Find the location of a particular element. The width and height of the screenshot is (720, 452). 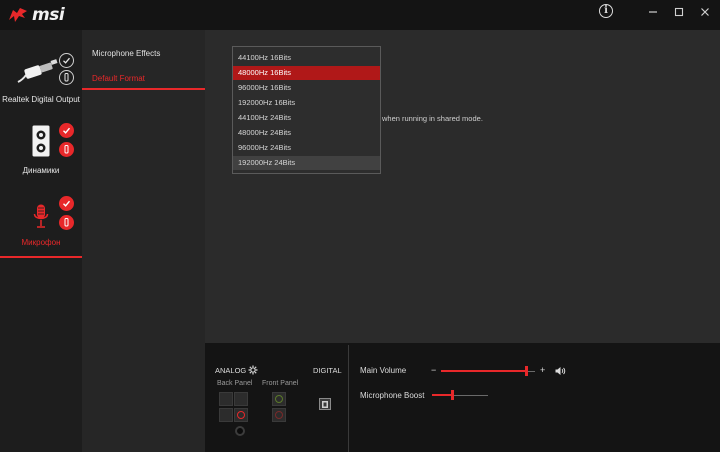

msi-dragon-icon is located at coordinates (18, 15).